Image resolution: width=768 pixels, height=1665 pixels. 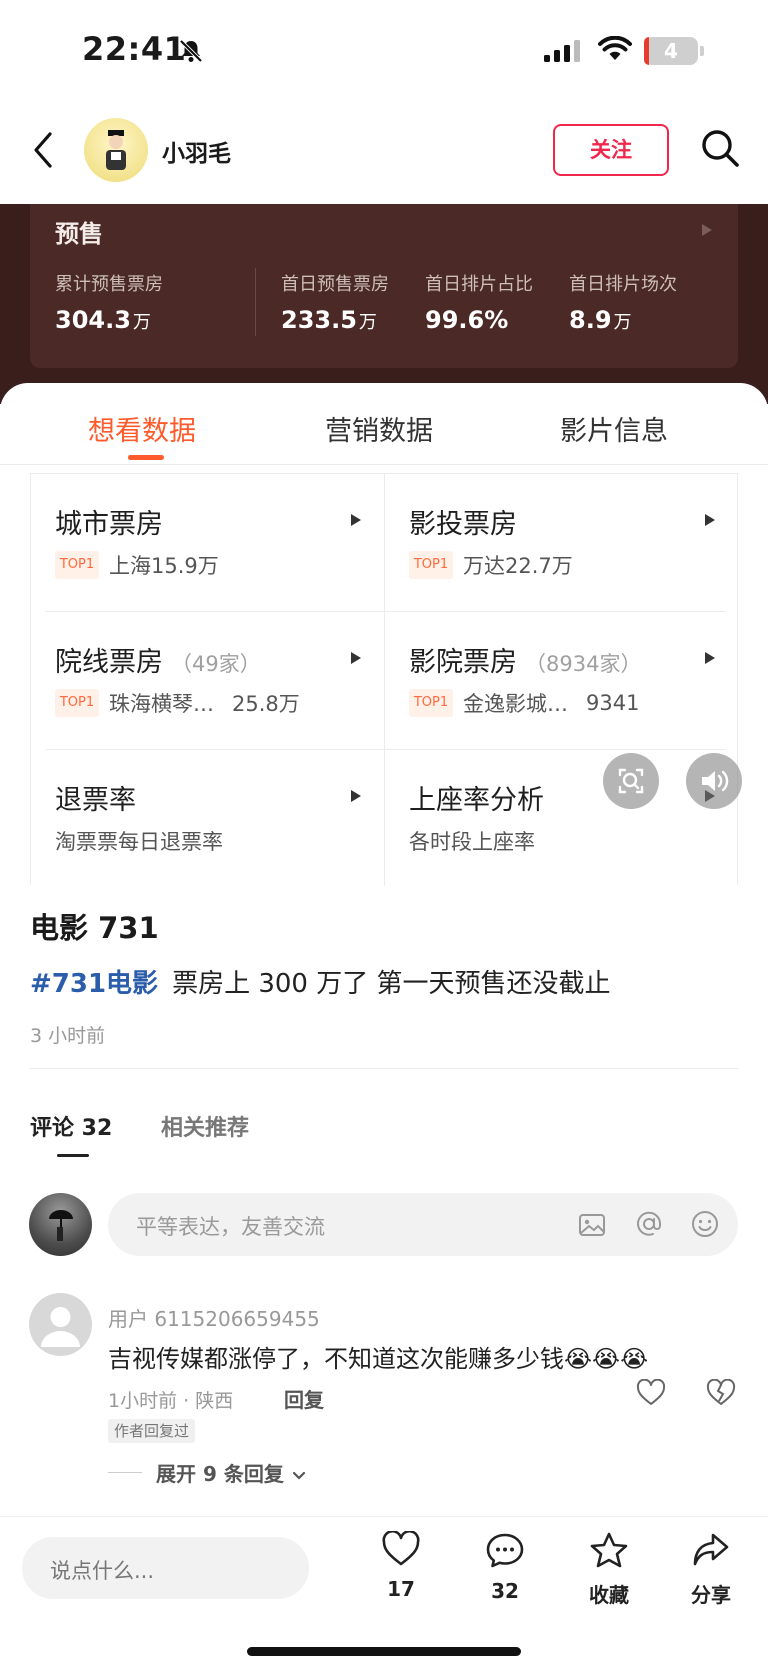 What do you see at coordinates (146, 457) in the screenshot?
I see `tab-indicator` at bounding box center [146, 457].